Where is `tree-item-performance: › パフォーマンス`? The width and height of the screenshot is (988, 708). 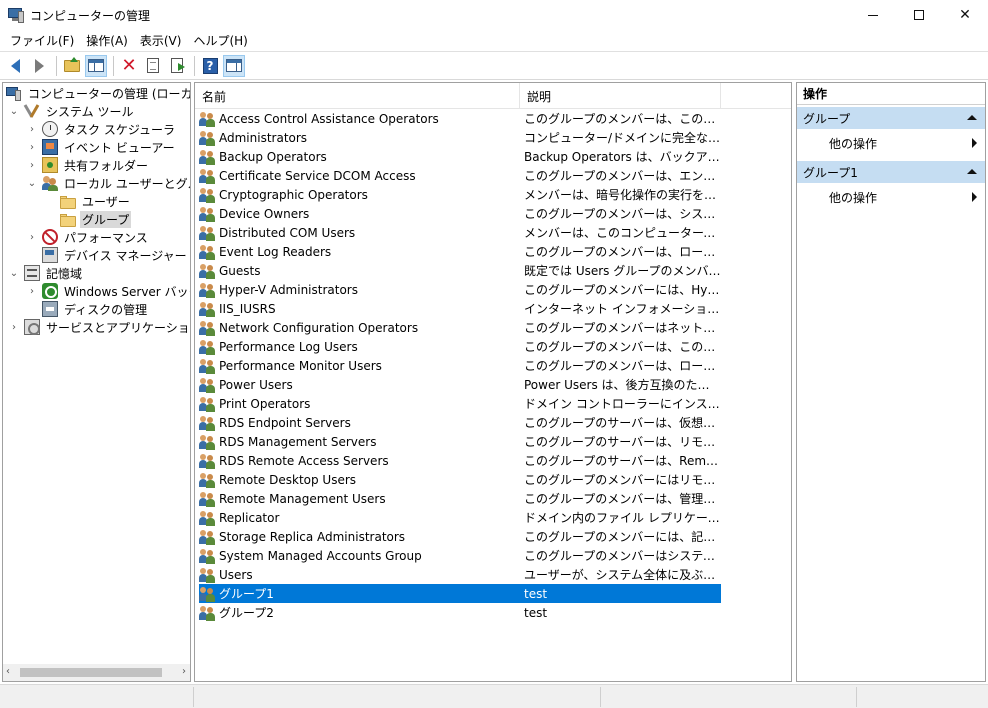
tree-item-performance: › パフォーマンス is located at coordinates (88, 237).